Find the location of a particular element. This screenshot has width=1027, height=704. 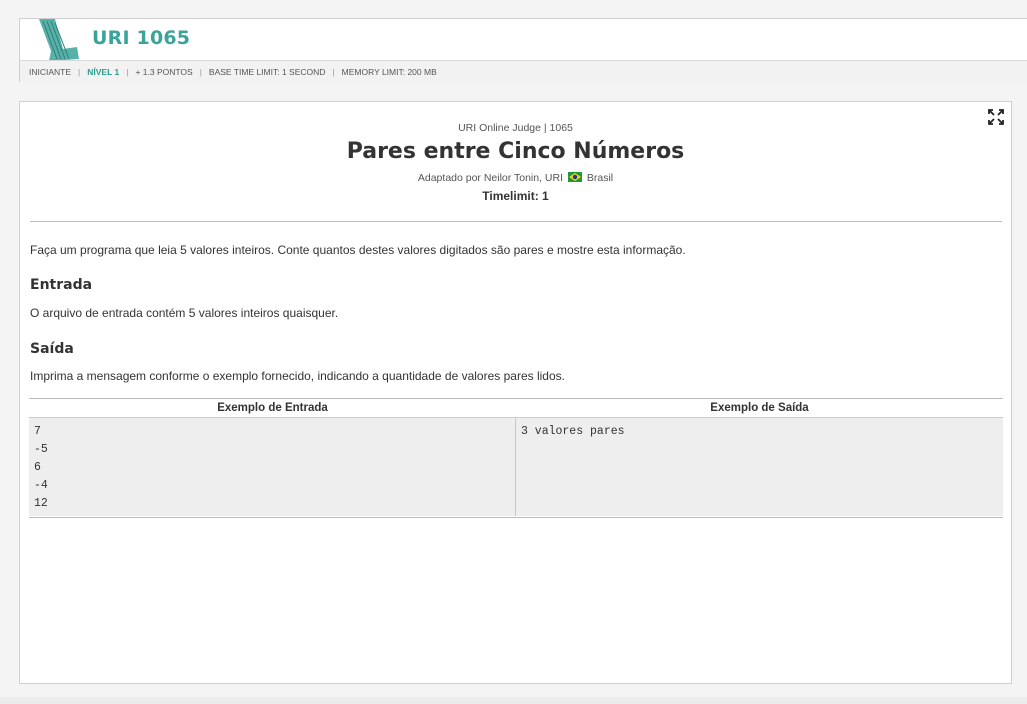

example-input-line: -4 is located at coordinates (41, 485).